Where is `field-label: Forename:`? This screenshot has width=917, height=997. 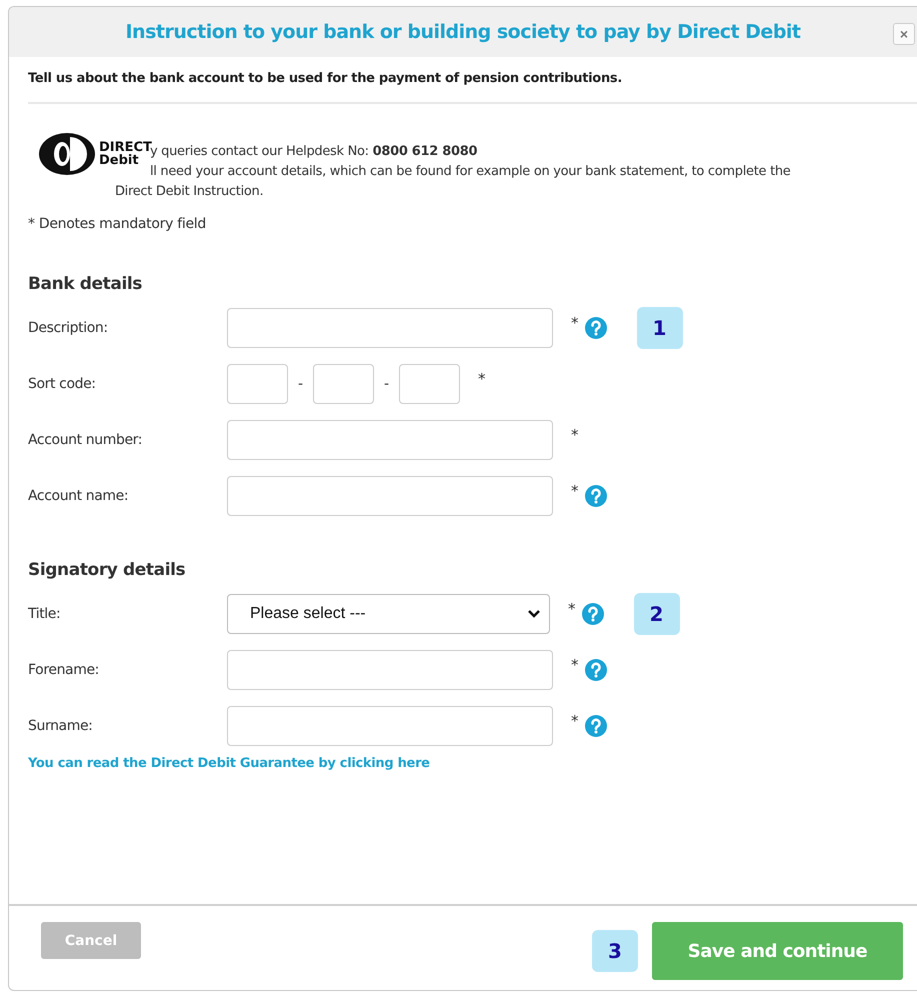
field-label: Forename: is located at coordinates (64, 670).